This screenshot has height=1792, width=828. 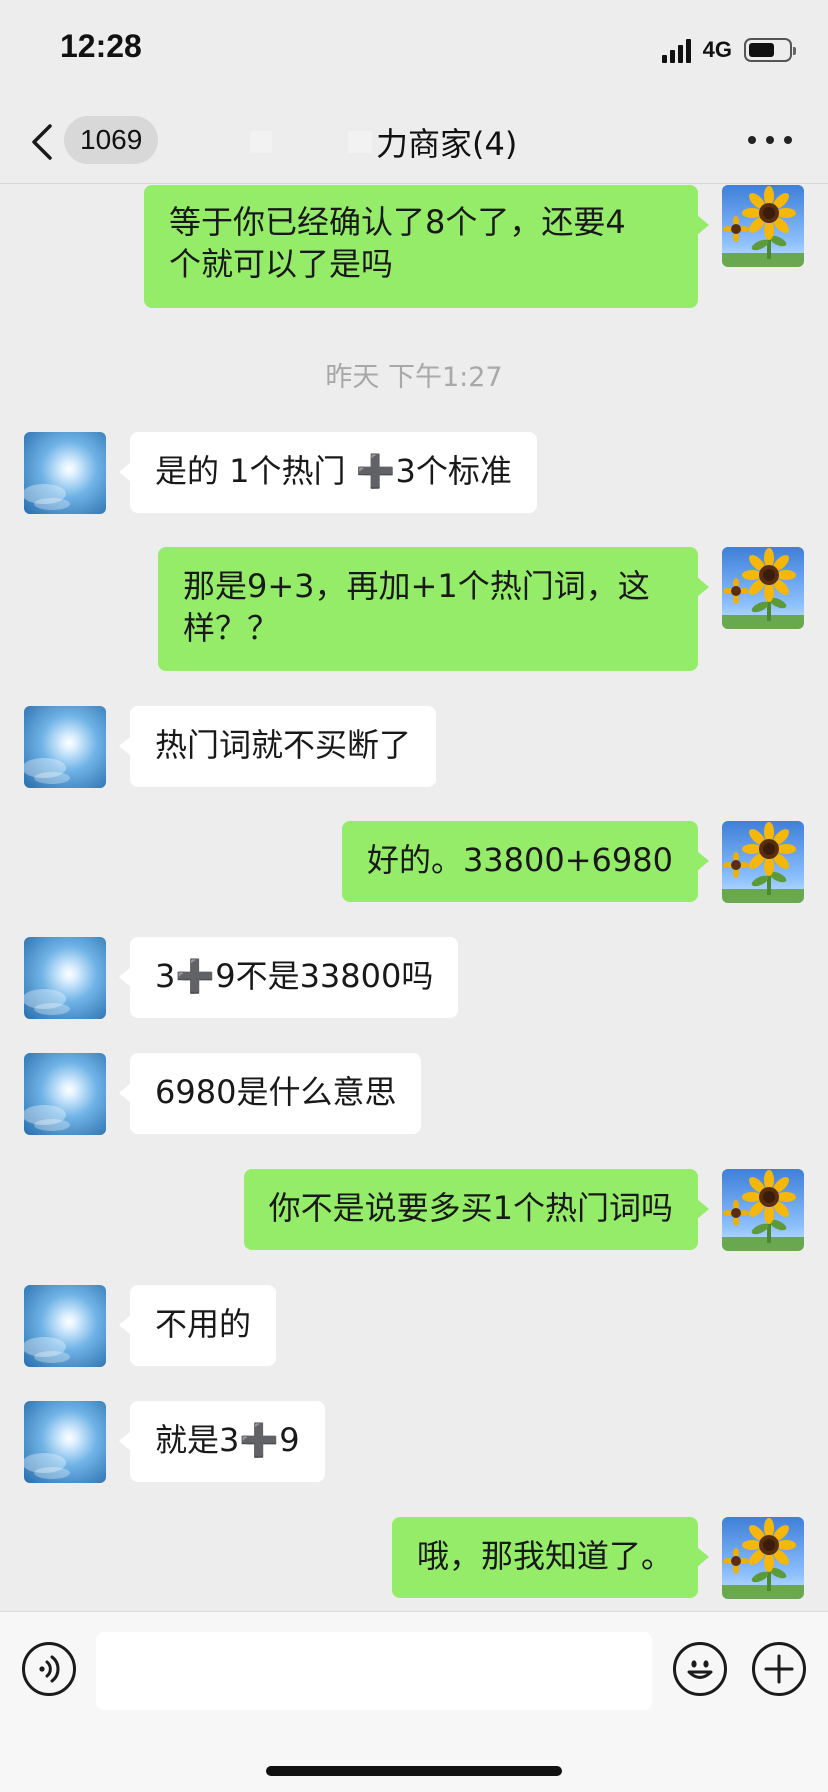 I want to click on message-bubble-outgoing: 好的。33800+6980, so click(x=525, y=861).